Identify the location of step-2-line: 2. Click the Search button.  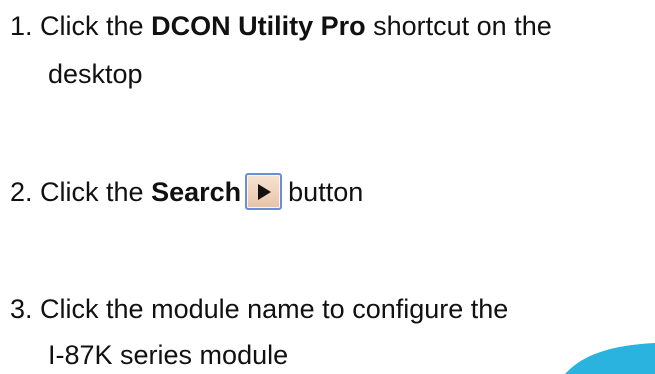
(186, 191).